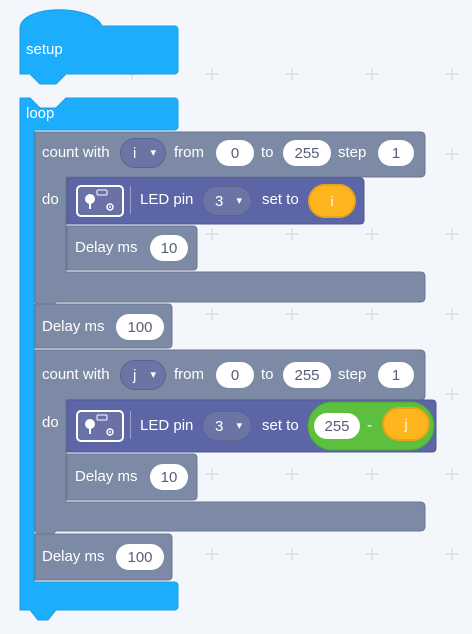 The image size is (472, 634). I want to click on minus-operator-symbol: -, so click(369, 425).